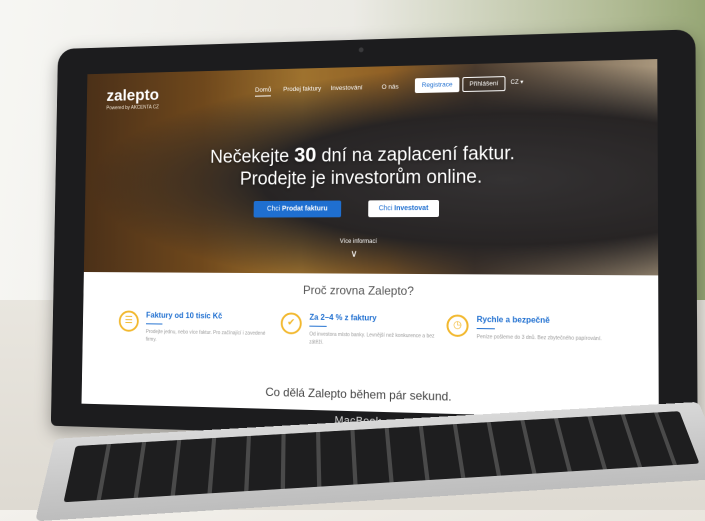  I want to click on sell-button-label: Prodat fakturu, so click(304, 209).